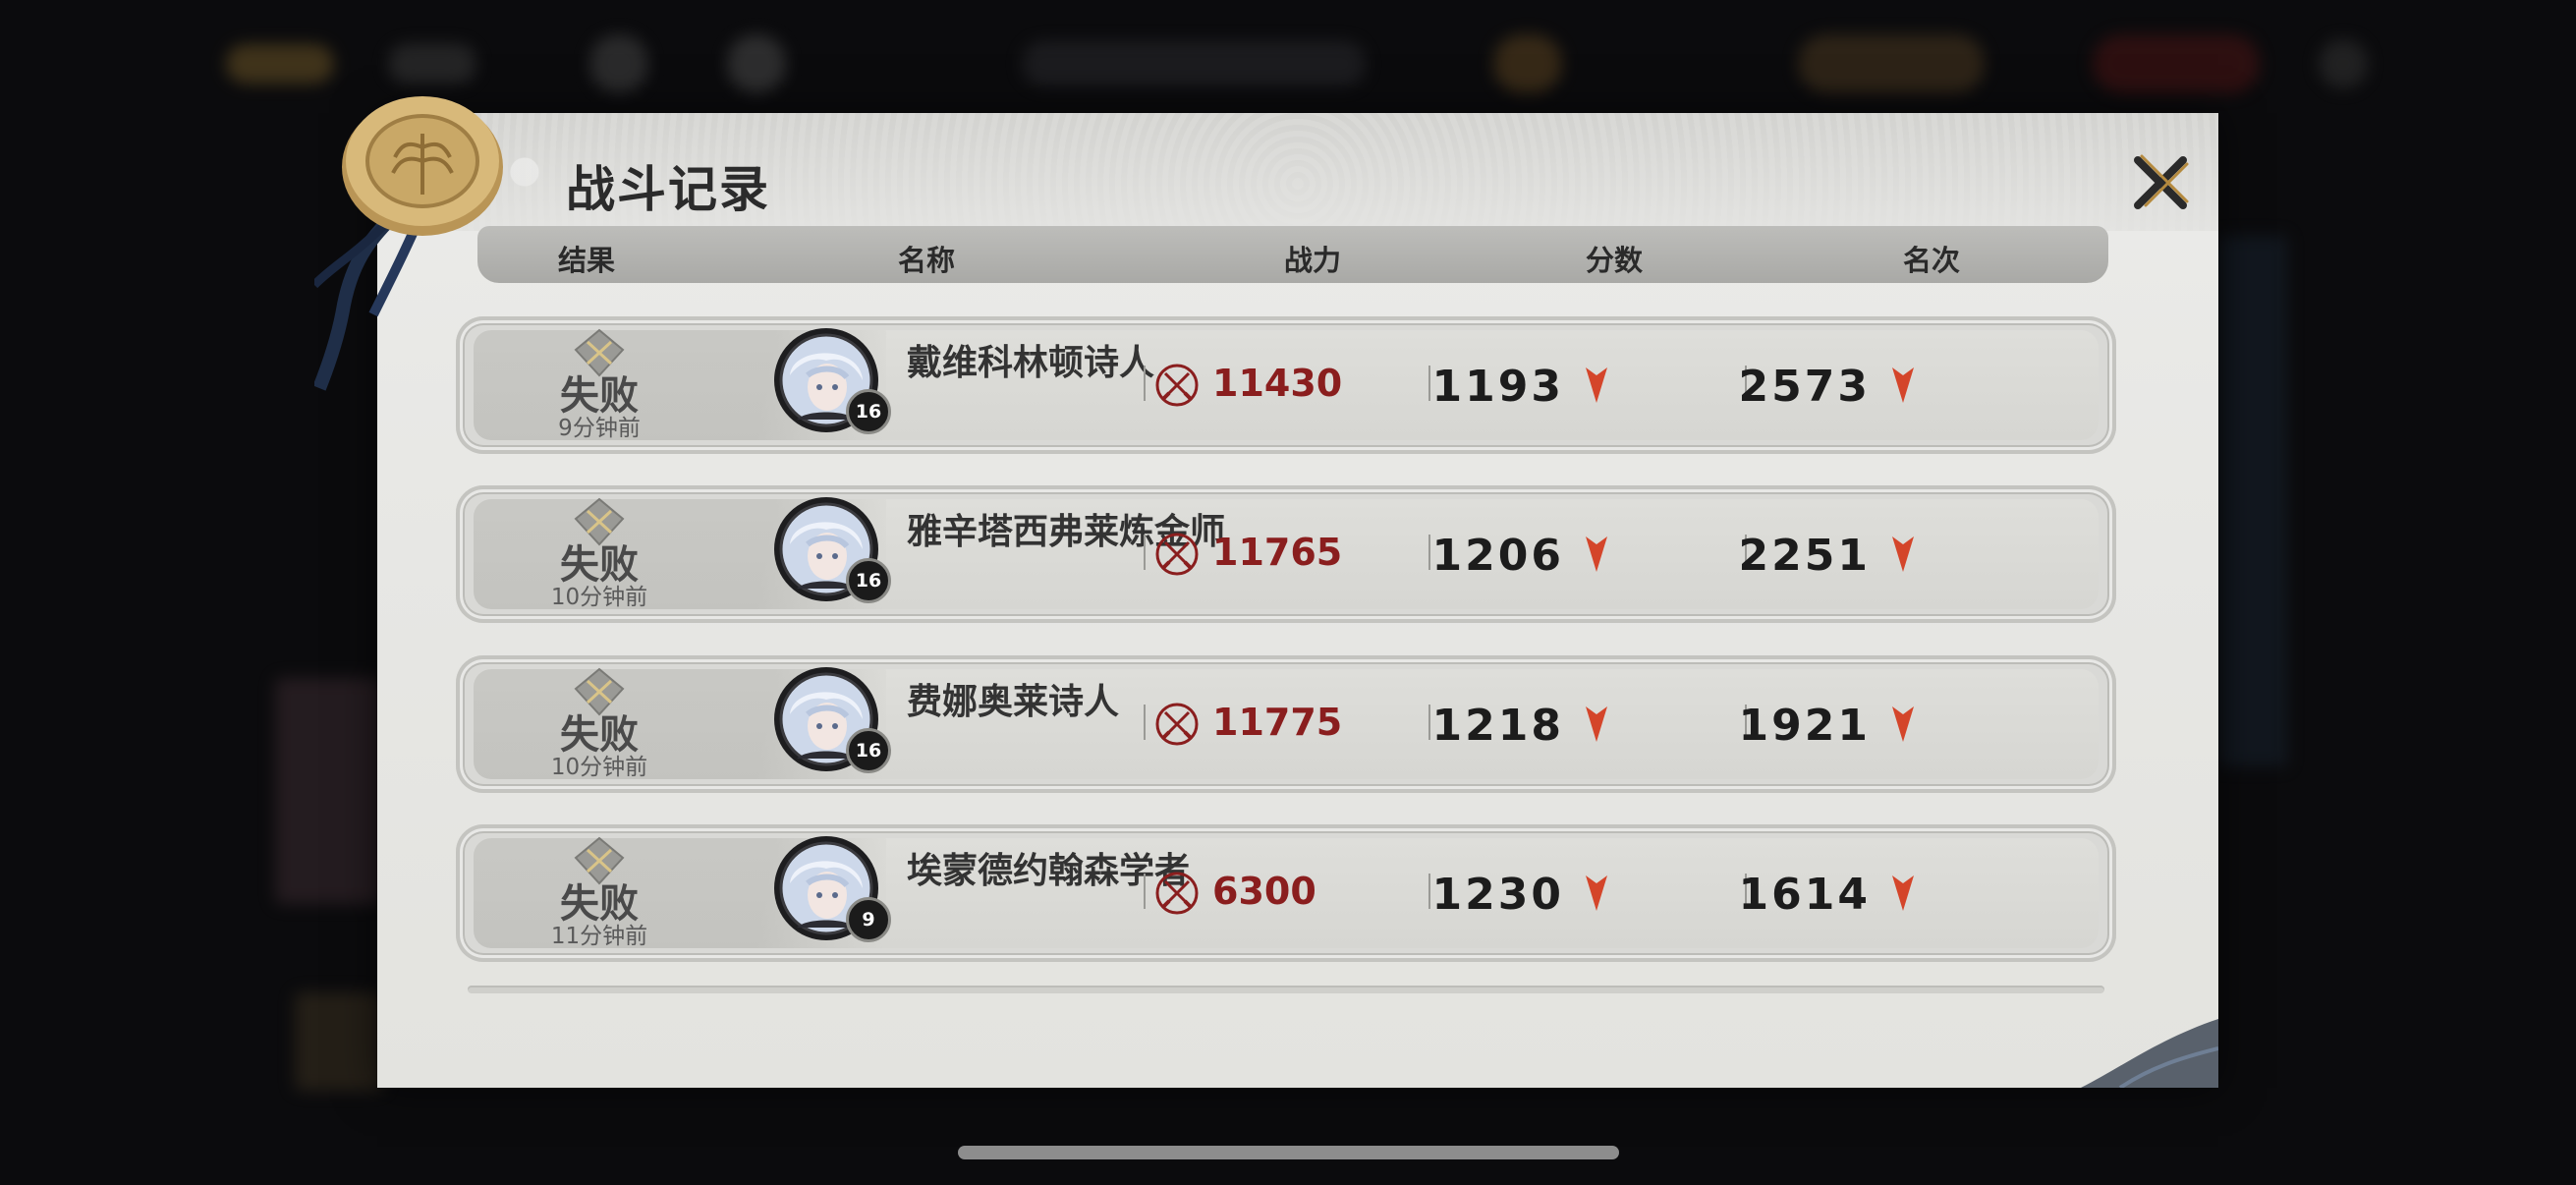  I want to click on level-badge: 9, so click(868, 920).